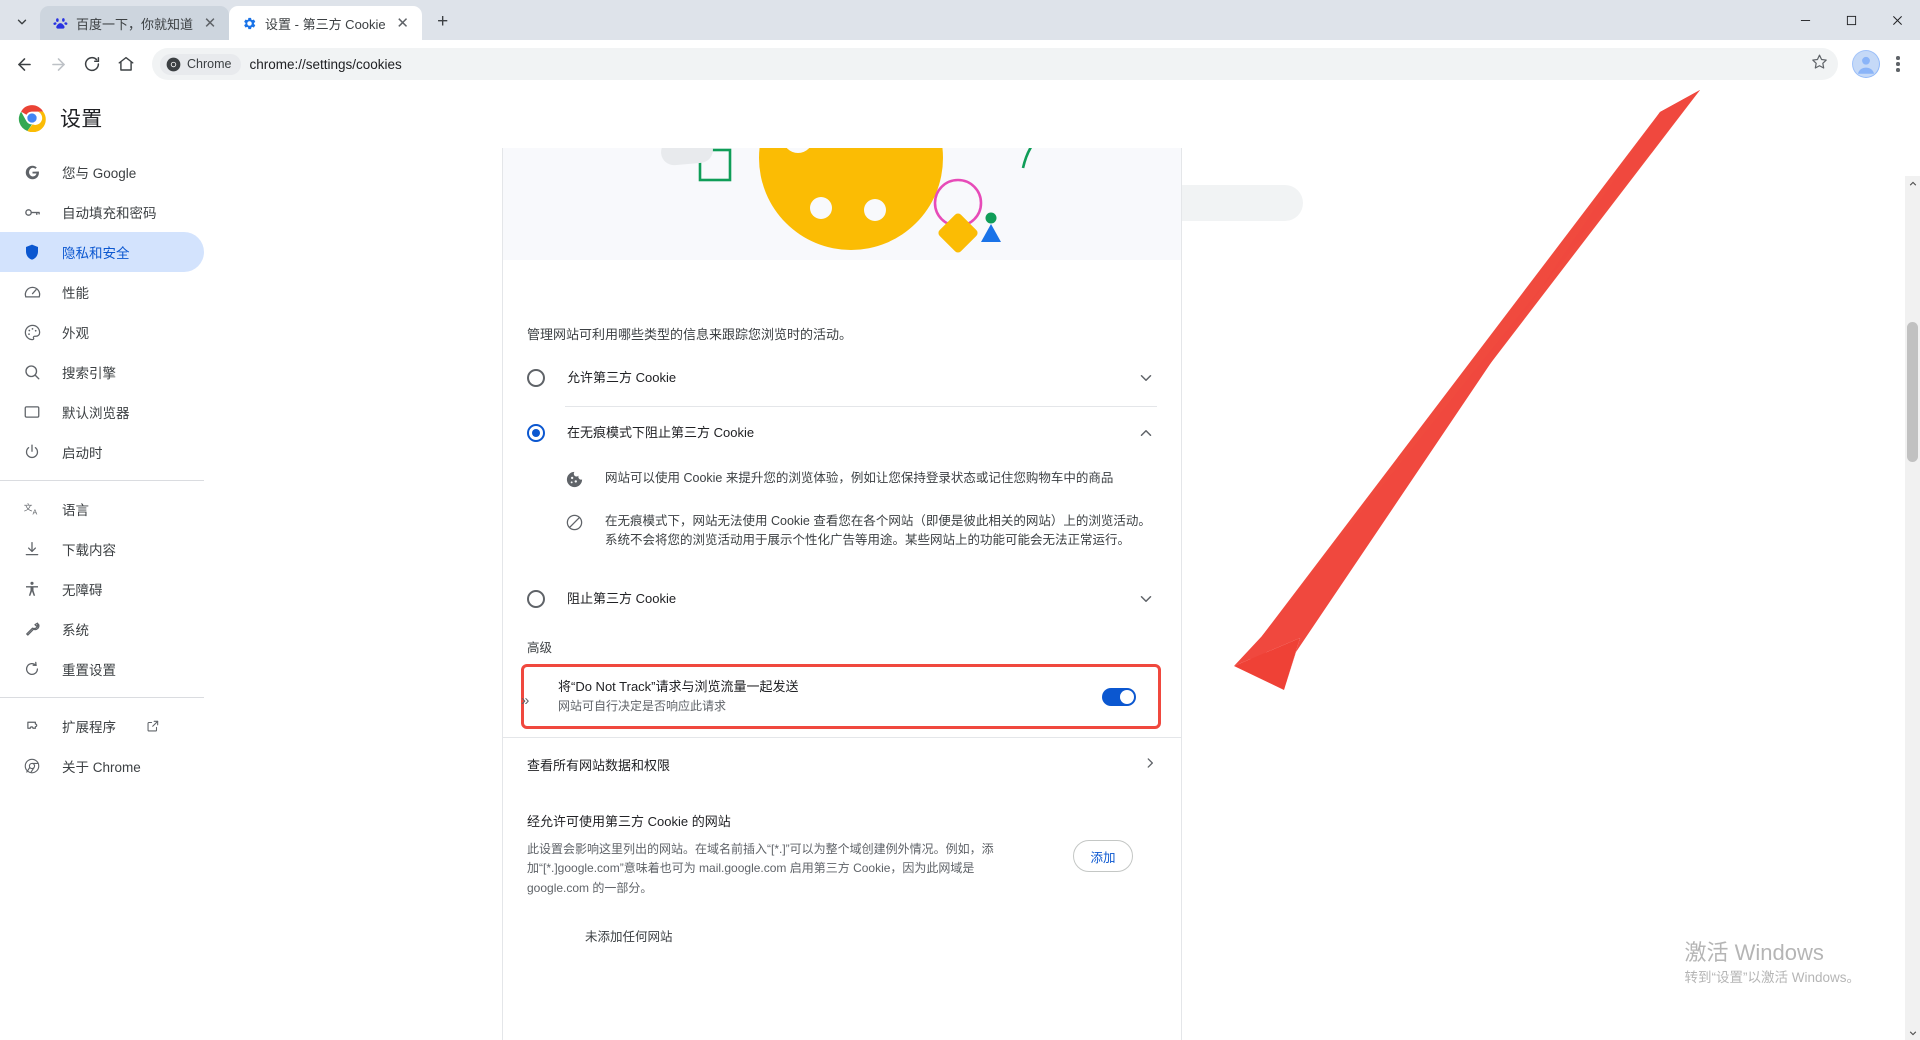  What do you see at coordinates (22, 22) in the screenshot?
I see `tab-search-button` at bounding box center [22, 22].